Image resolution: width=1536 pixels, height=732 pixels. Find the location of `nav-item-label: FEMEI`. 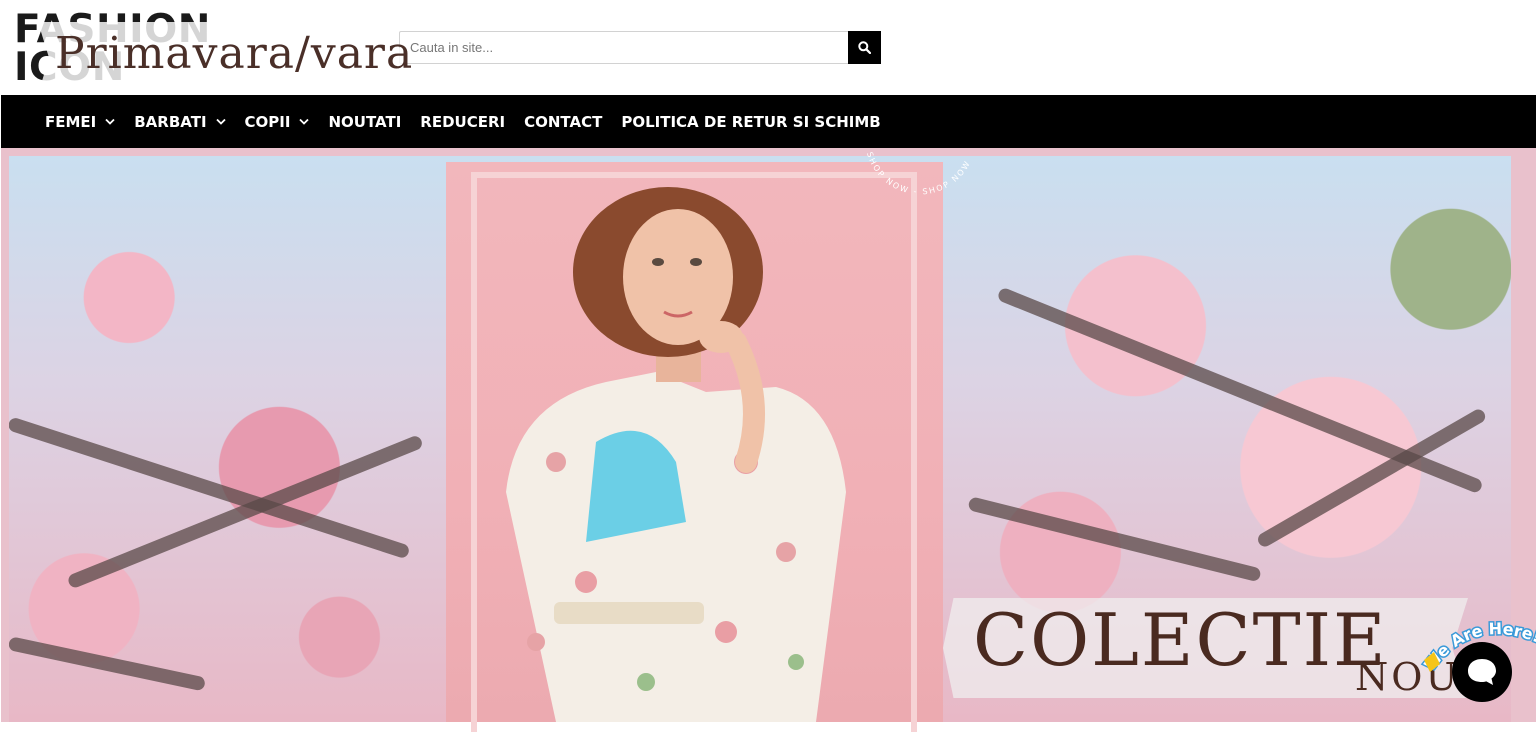

nav-item-label: FEMEI is located at coordinates (71, 121).